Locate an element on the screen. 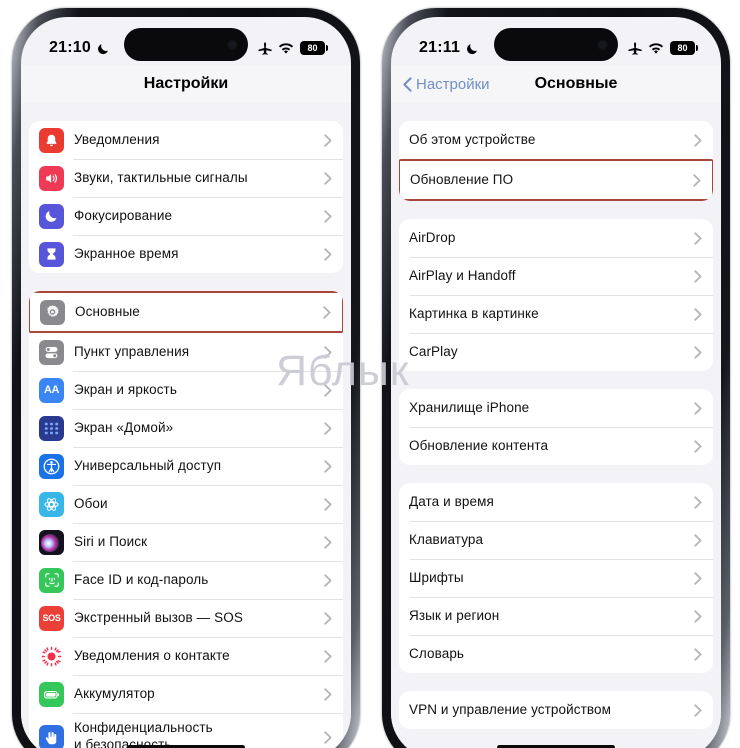 Image resolution: width=740 pixels, height=748 pixels. contact-alerts-icon is located at coordinates (51, 656).